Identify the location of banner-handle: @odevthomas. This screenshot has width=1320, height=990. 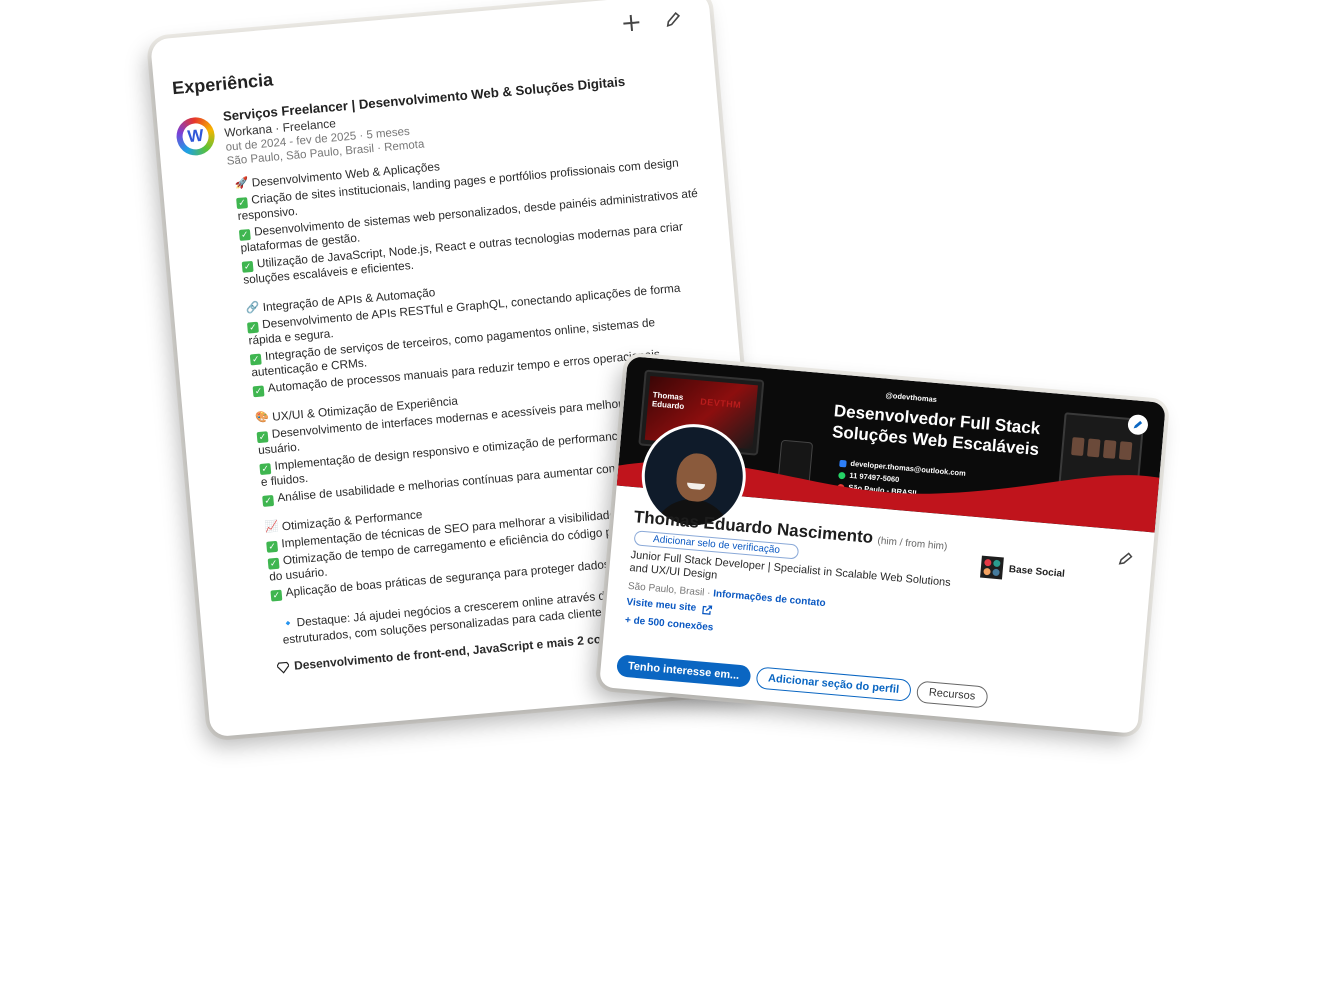
(911, 397).